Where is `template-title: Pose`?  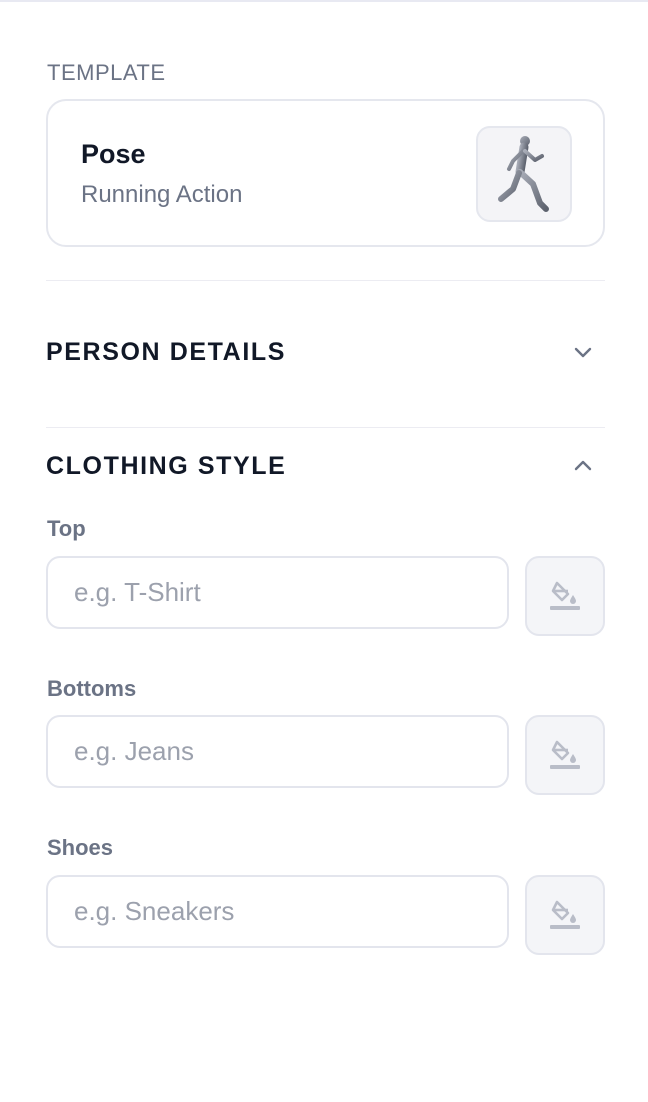
template-title: Pose is located at coordinates (113, 154).